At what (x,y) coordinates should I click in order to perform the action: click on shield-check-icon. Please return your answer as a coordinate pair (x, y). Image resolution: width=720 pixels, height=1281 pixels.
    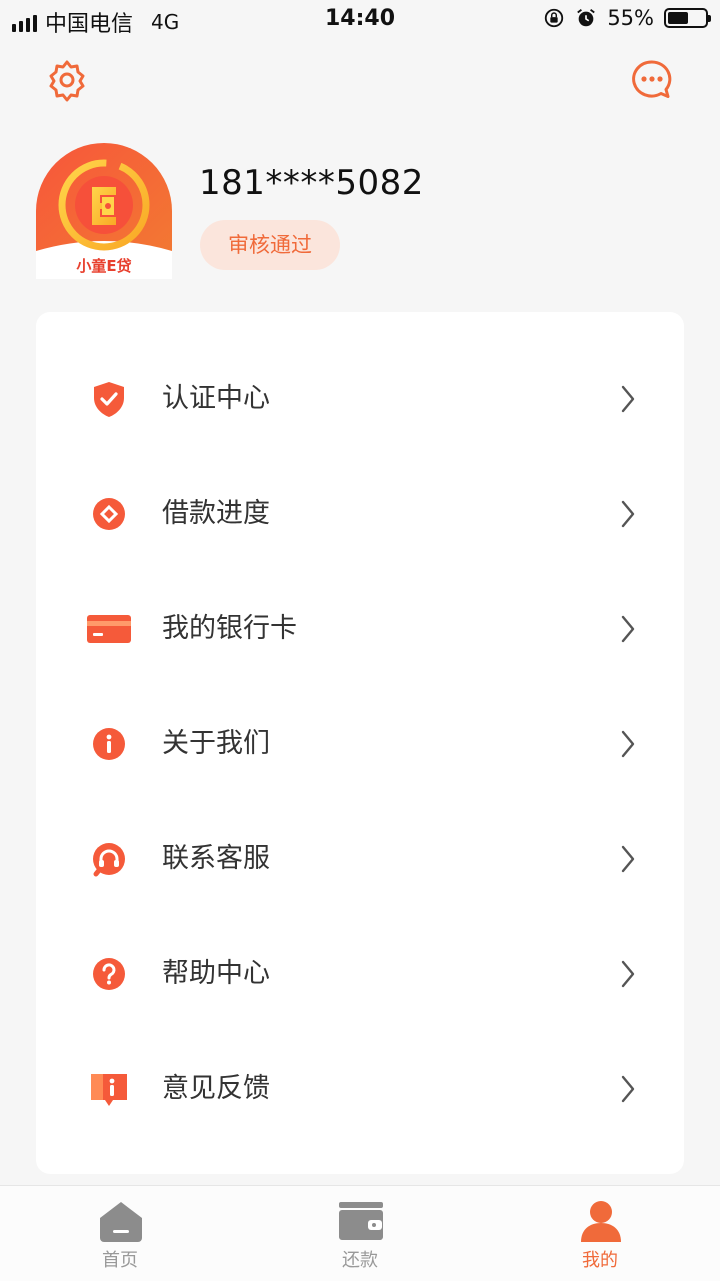
    Looking at the image, I should click on (109, 399).